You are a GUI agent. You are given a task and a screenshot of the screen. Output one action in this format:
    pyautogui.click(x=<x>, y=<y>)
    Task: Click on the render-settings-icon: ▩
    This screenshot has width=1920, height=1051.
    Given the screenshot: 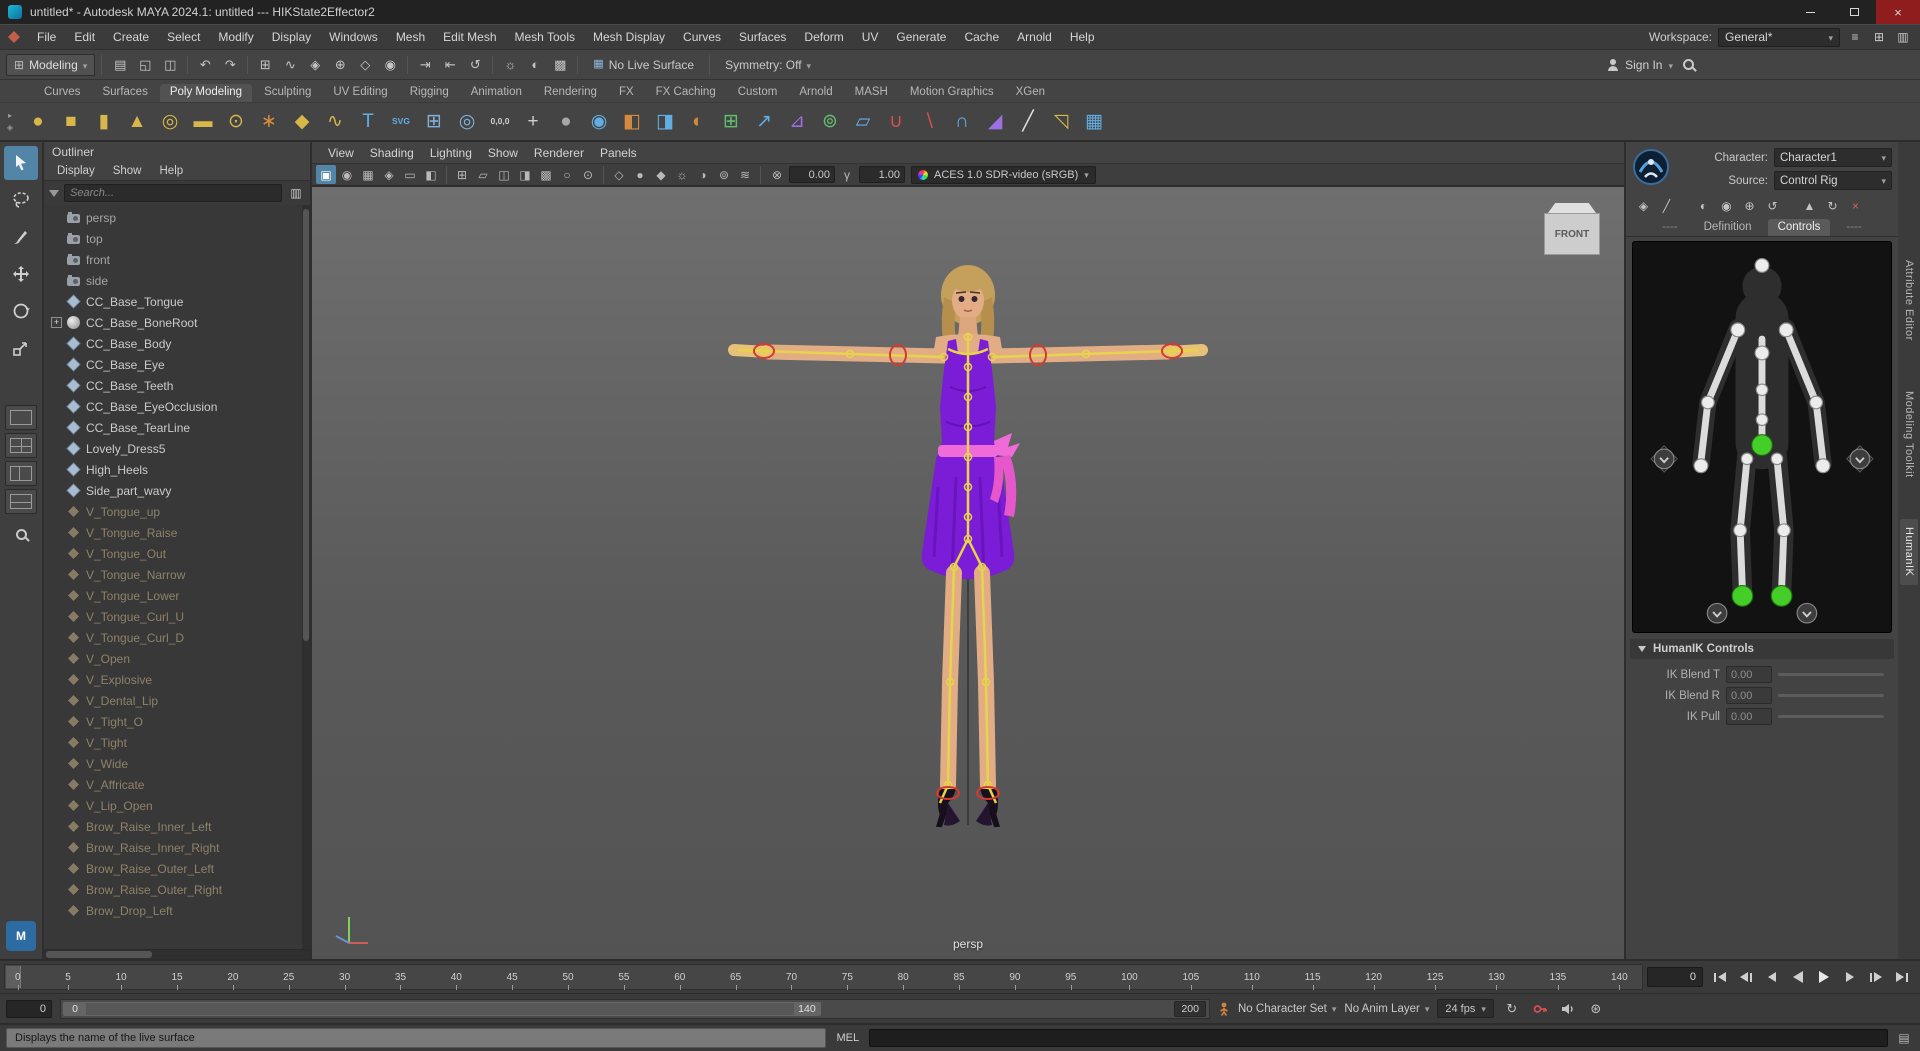 What is the action you would take?
    pyautogui.click(x=560, y=65)
    